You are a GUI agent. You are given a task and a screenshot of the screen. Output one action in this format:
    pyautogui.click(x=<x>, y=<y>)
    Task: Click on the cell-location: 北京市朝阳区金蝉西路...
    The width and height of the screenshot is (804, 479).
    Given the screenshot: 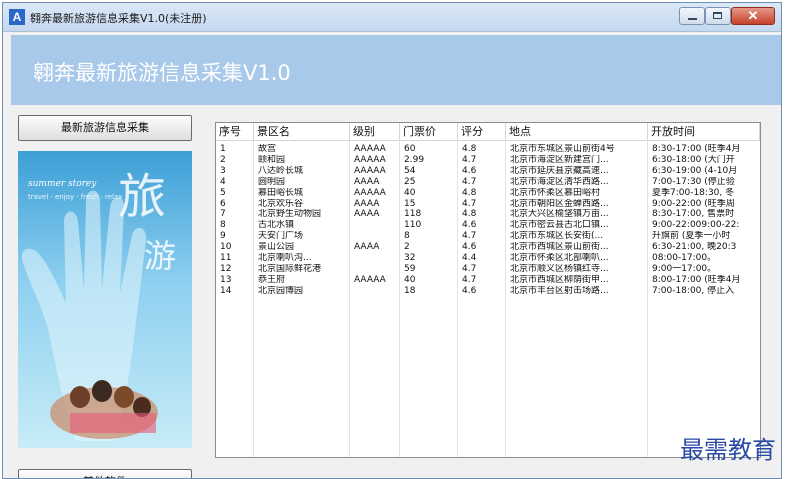 What is the action you would take?
    pyautogui.click(x=559, y=203)
    